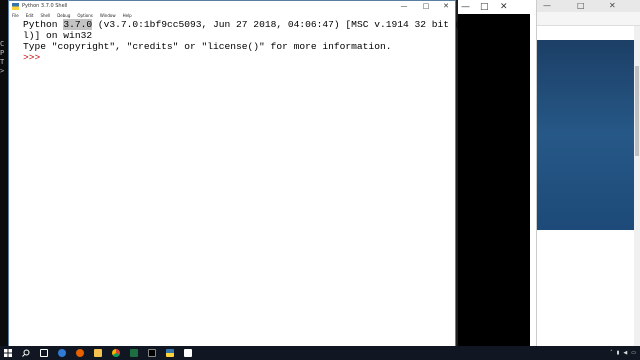 The width and height of the screenshot is (640, 360). Describe the element at coordinates (188, 353) in the screenshot. I see `idle-icon` at that location.